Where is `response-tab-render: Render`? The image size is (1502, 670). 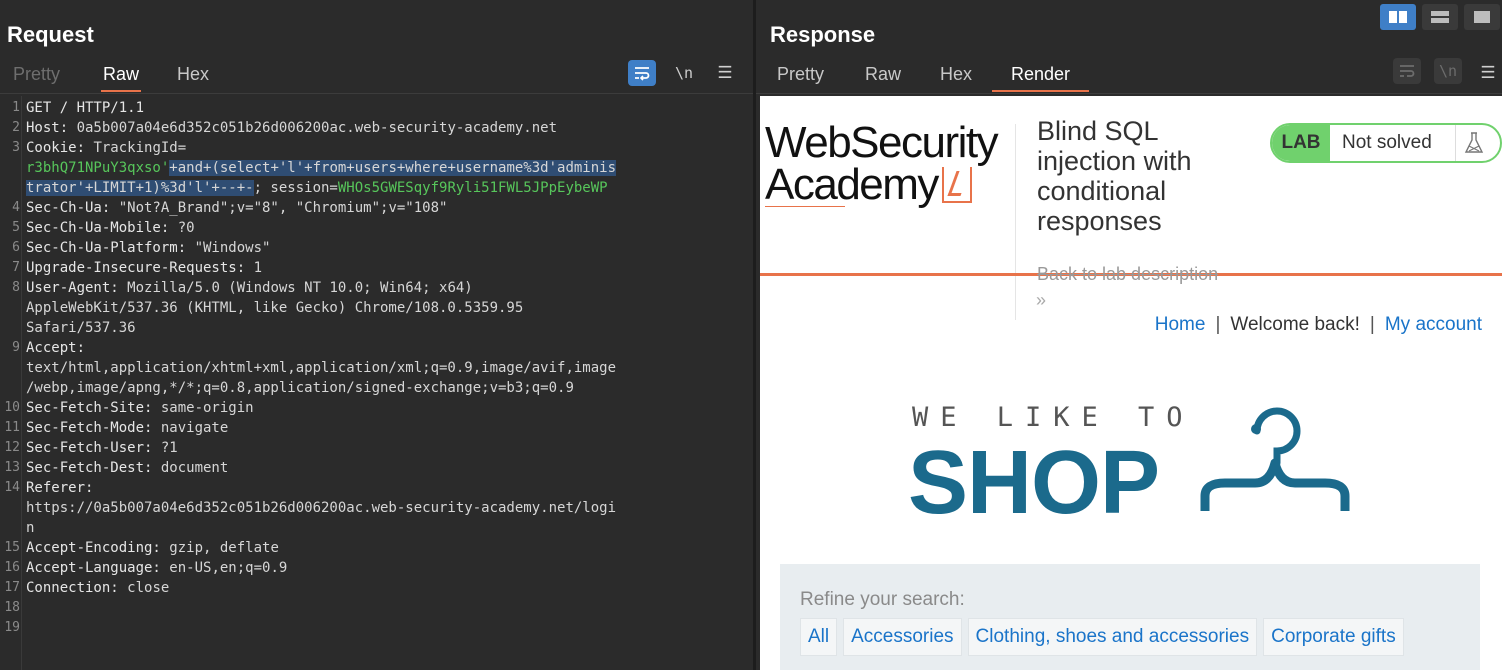 response-tab-render: Render is located at coordinates (1041, 78).